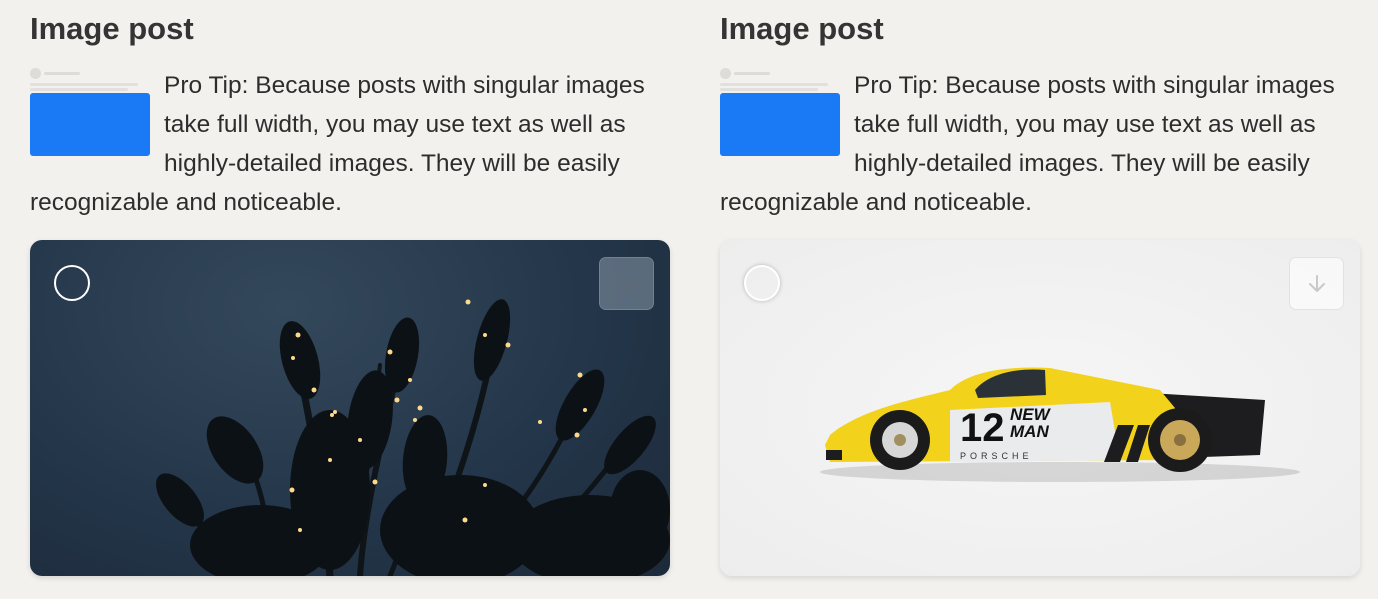 The image size is (1378, 599). I want to click on car-sponsor-line: MAN, so click(1029, 431).